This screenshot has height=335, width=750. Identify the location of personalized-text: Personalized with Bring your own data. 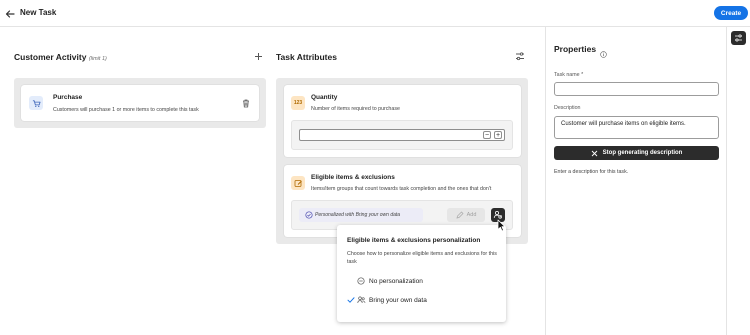
(358, 215).